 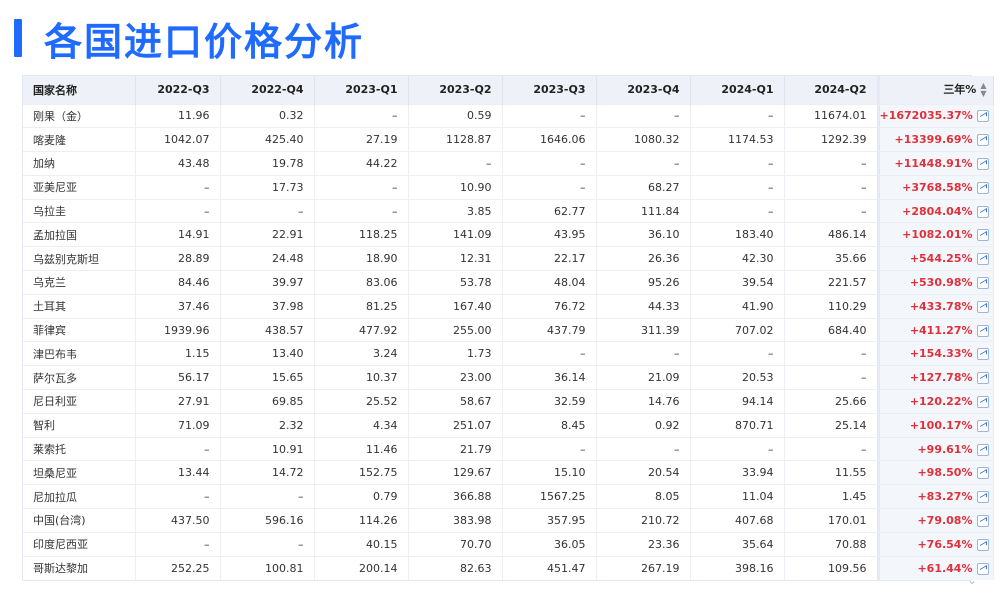 I want to click on price-value-cell: 437.50, so click(x=178, y=520).